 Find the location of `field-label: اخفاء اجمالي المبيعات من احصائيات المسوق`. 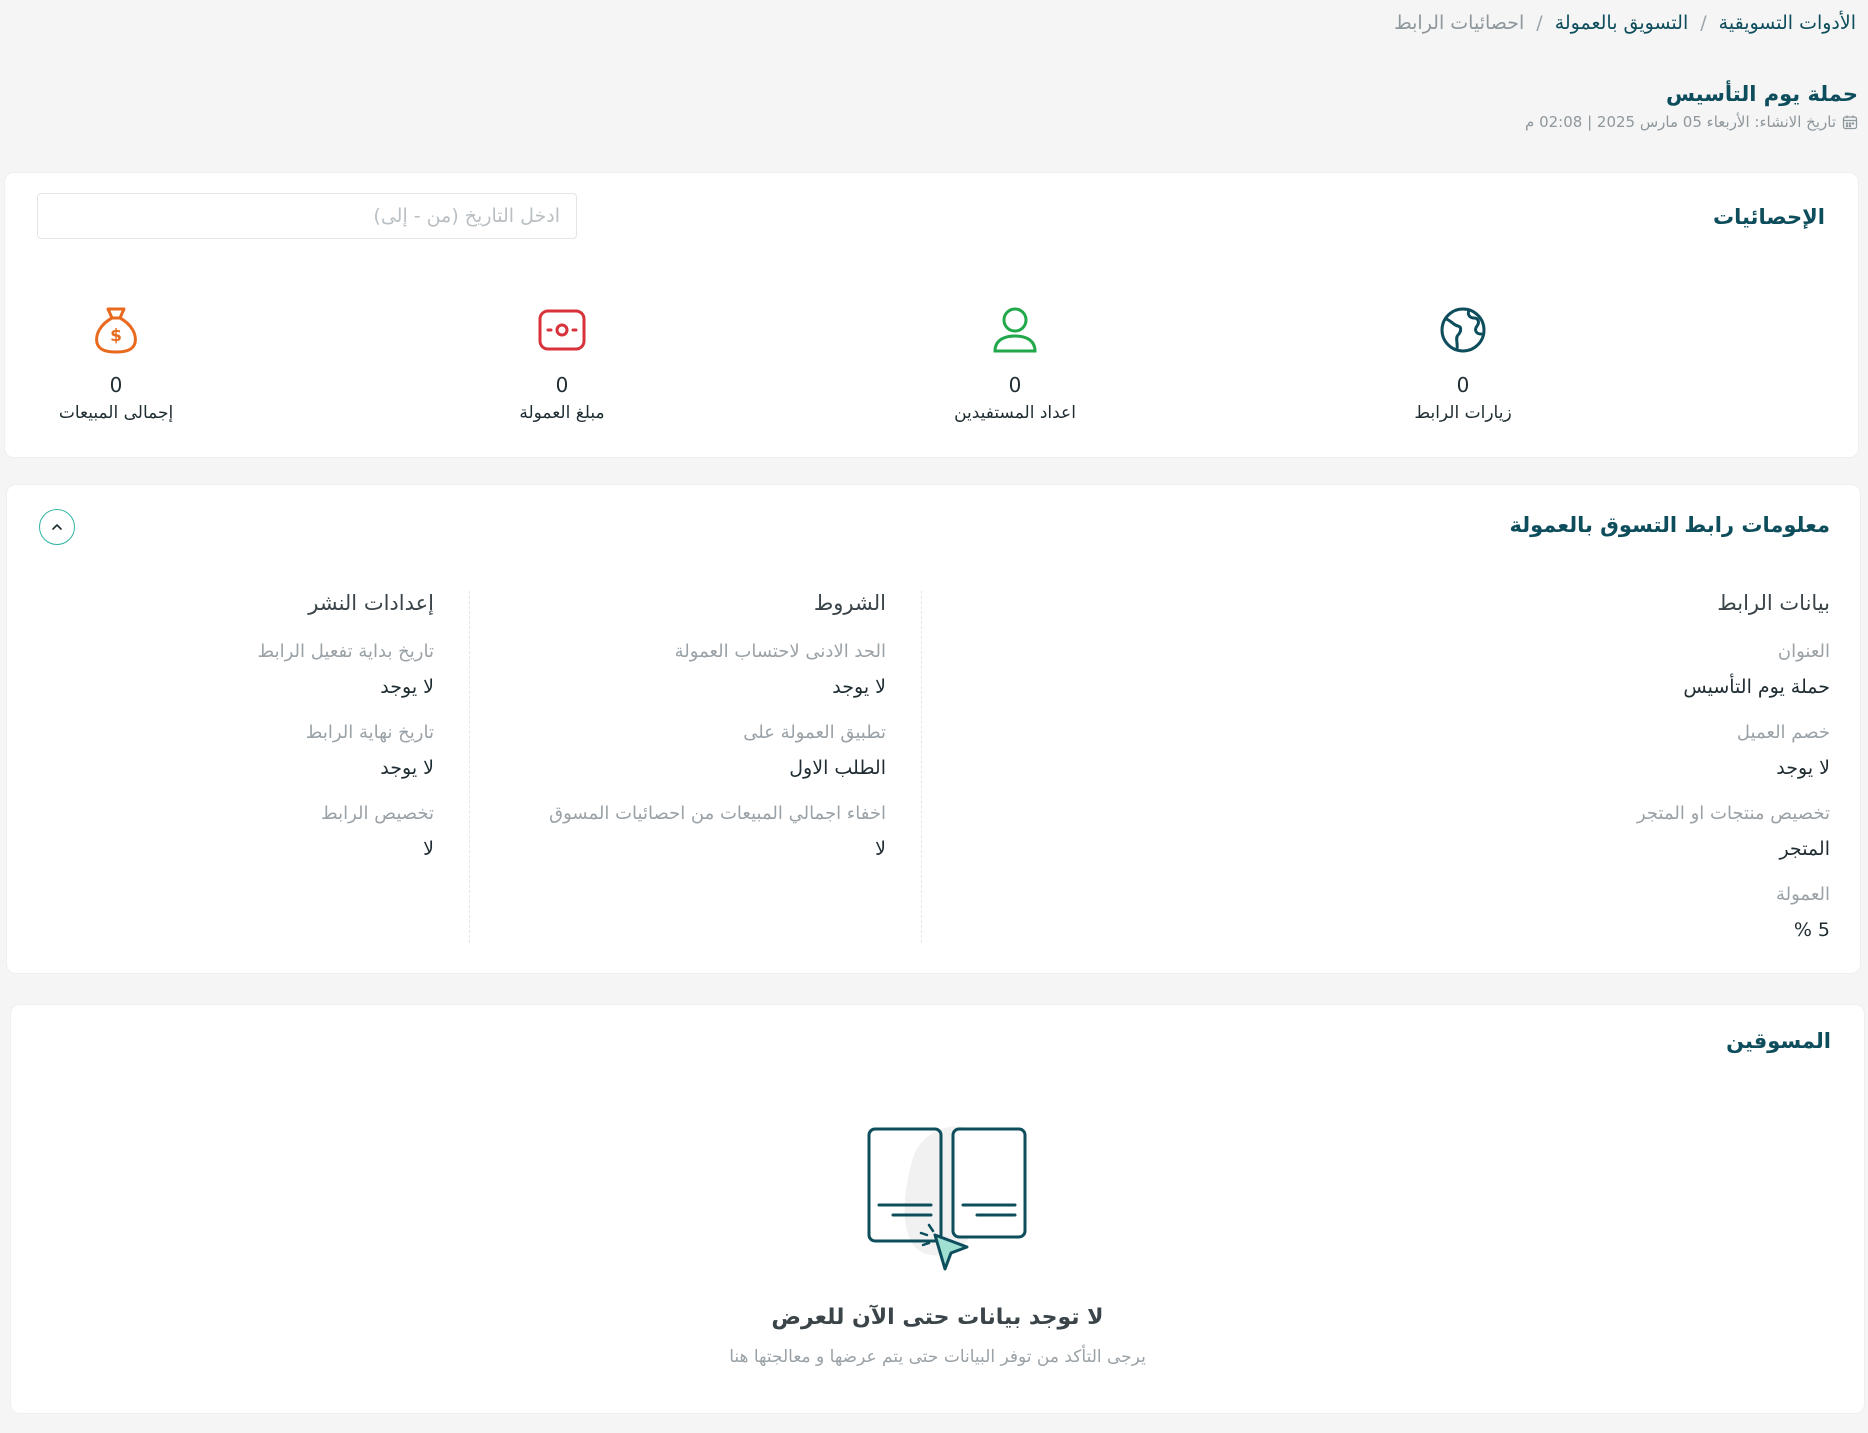

field-label: اخفاء اجمالي المبيعات من احصائيات المسوق is located at coordinates (717, 813).